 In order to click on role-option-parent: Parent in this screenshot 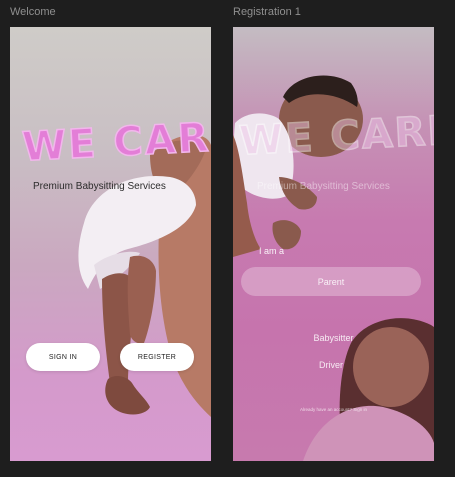, I will do `click(331, 281)`.